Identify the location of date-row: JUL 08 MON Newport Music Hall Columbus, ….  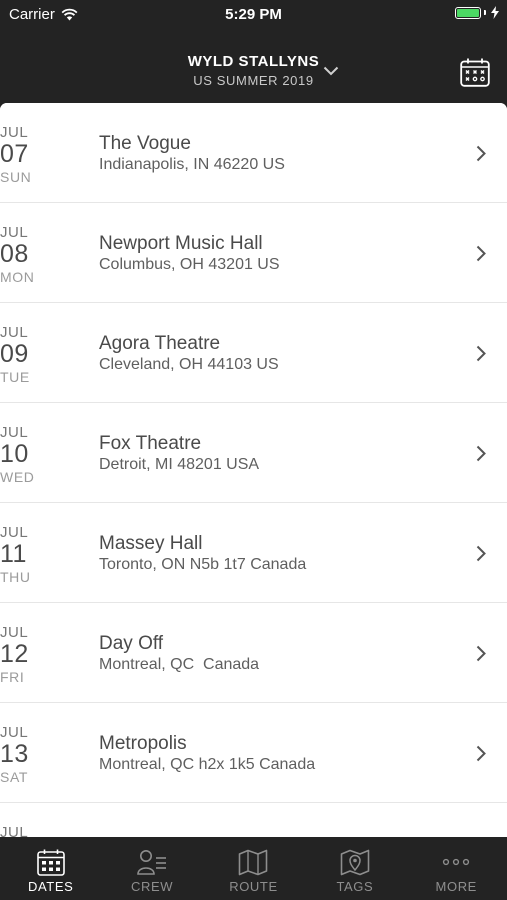
(253, 253).